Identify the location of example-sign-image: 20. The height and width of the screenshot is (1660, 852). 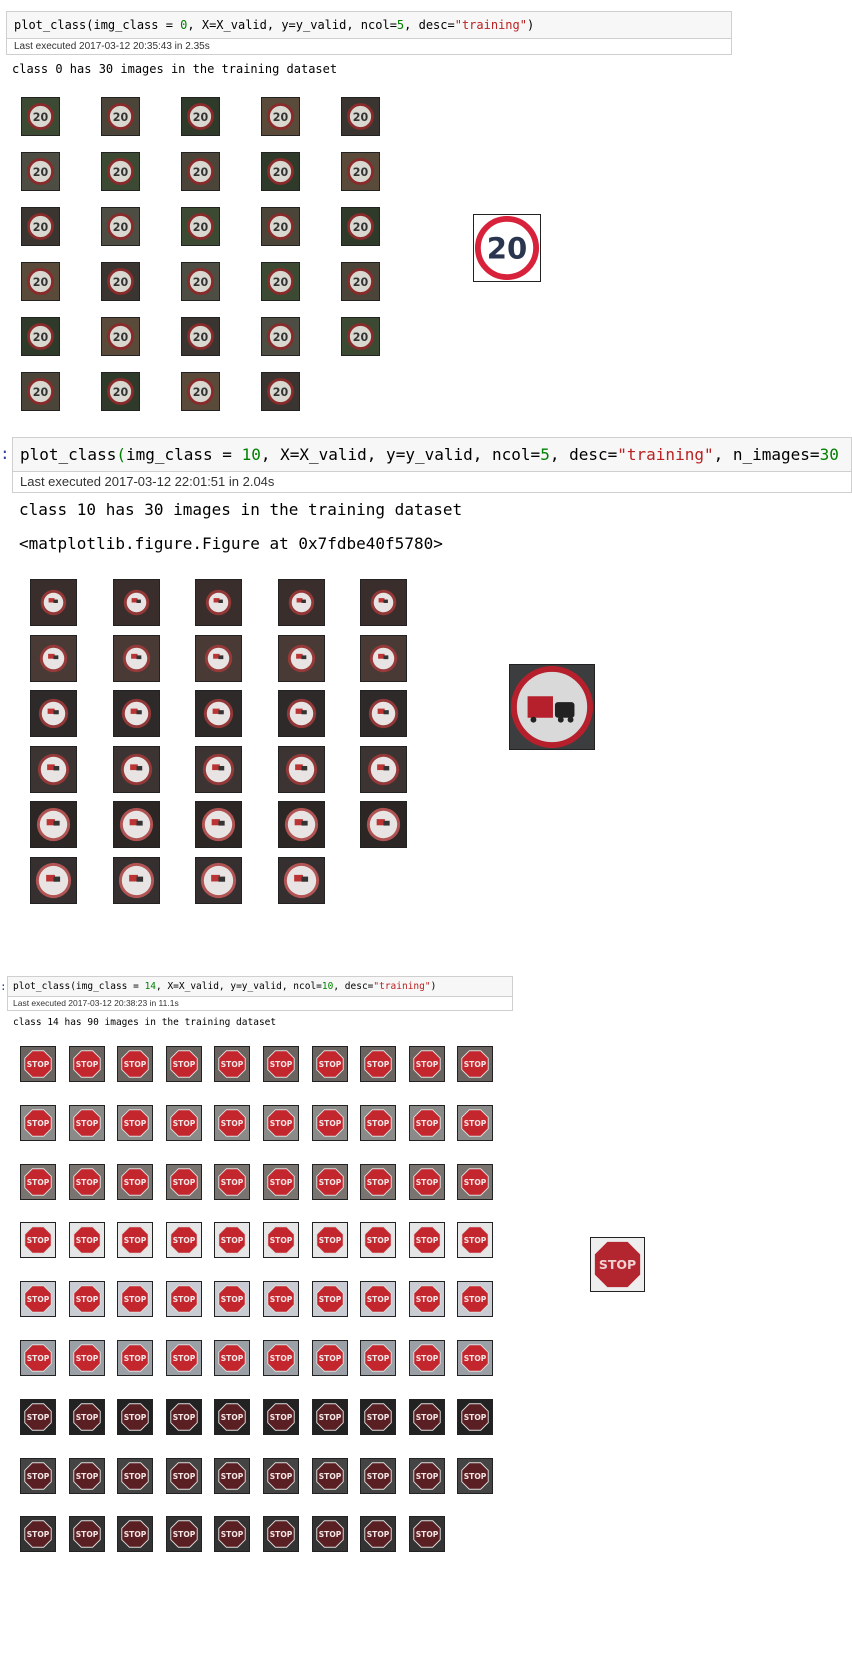
(507, 248).